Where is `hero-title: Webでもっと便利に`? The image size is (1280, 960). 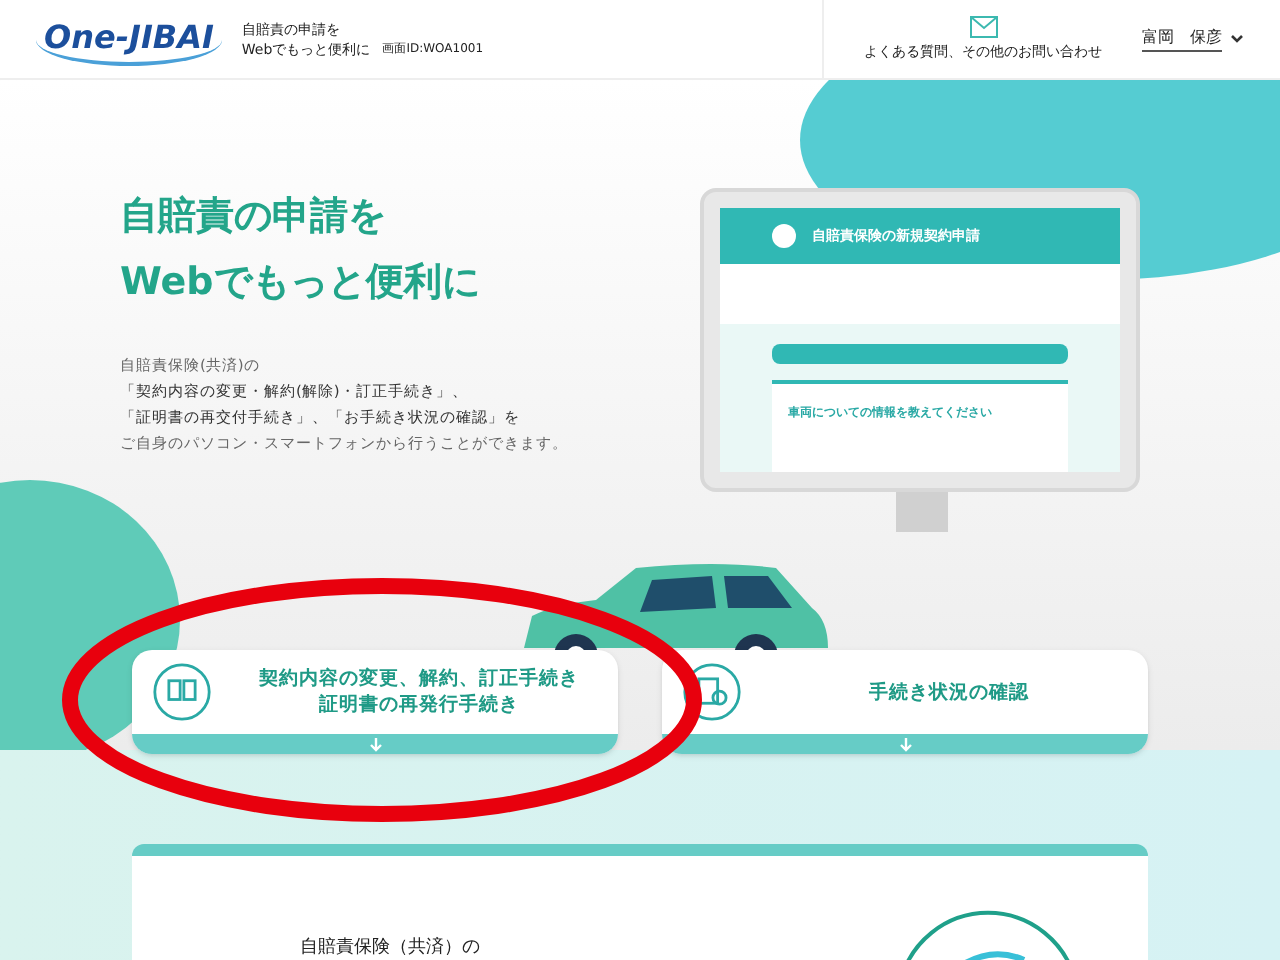 hero-title: Webでもっと便利に is located at coordinates (301, 283).